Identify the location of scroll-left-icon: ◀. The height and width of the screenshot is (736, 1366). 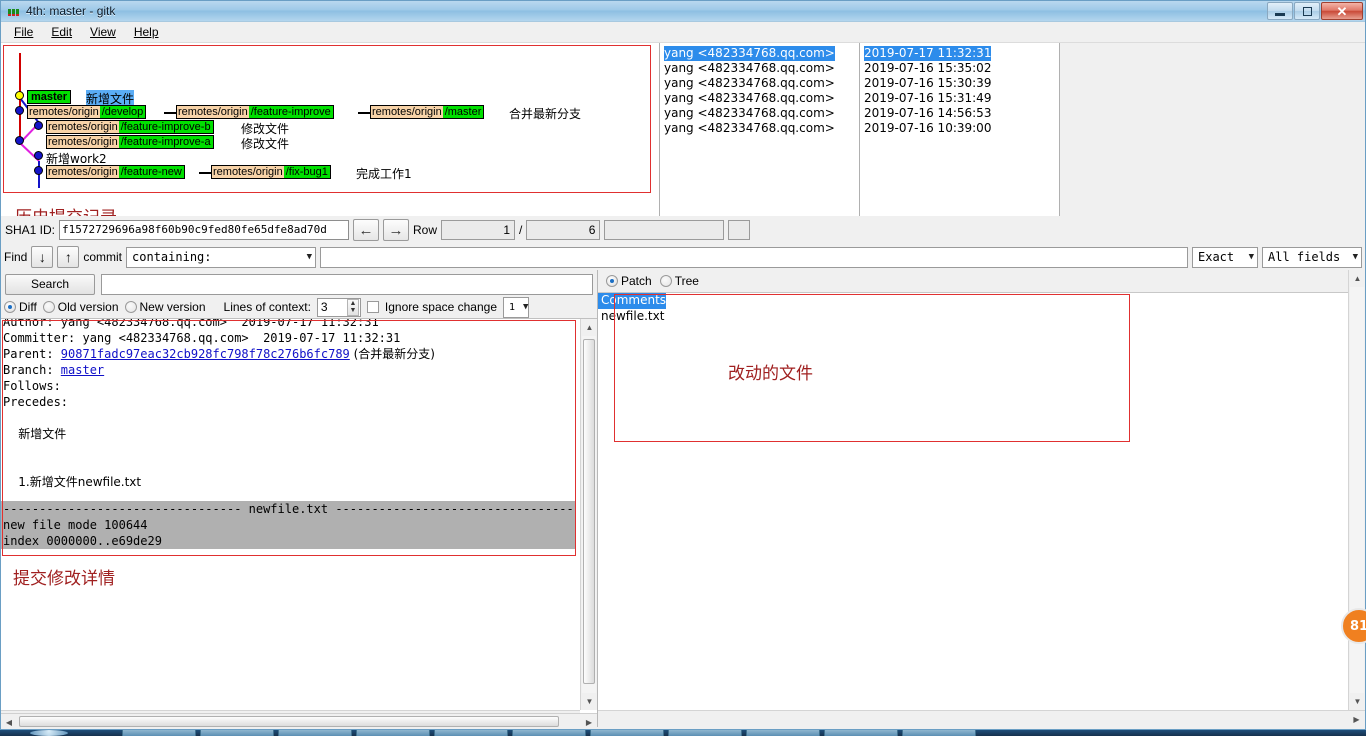
(9, 722).